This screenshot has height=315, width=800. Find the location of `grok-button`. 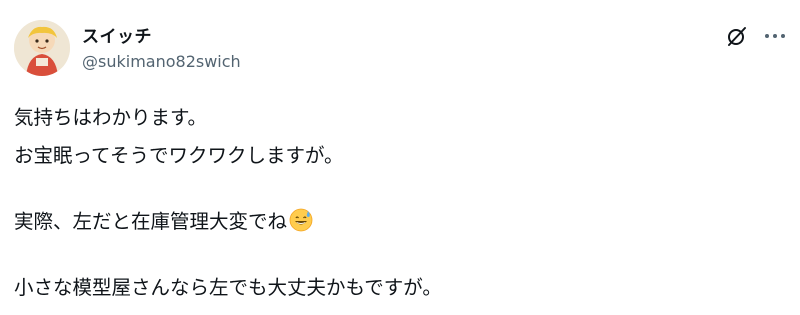

grok-button is located at coordinates (737, 36).